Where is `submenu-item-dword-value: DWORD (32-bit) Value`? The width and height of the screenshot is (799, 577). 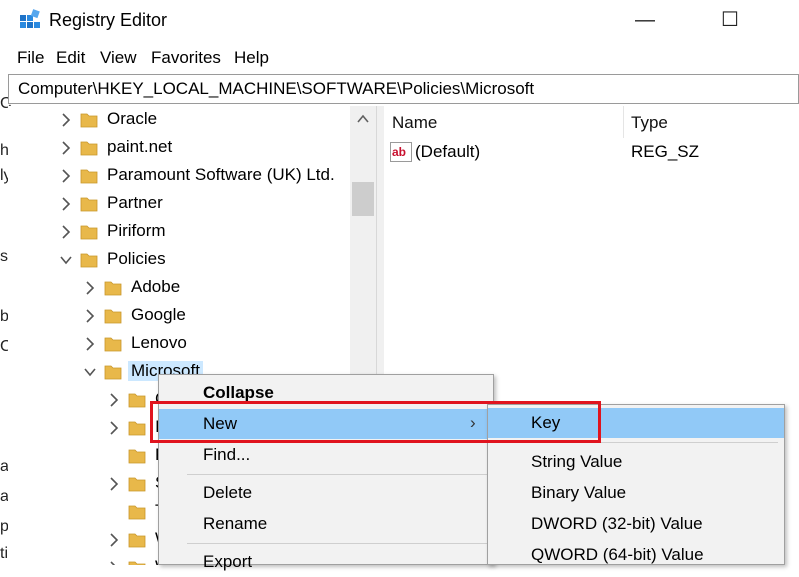
submenu-item-dword-value: DWORD (32-bit) Value is located at coordinates (636, 524).